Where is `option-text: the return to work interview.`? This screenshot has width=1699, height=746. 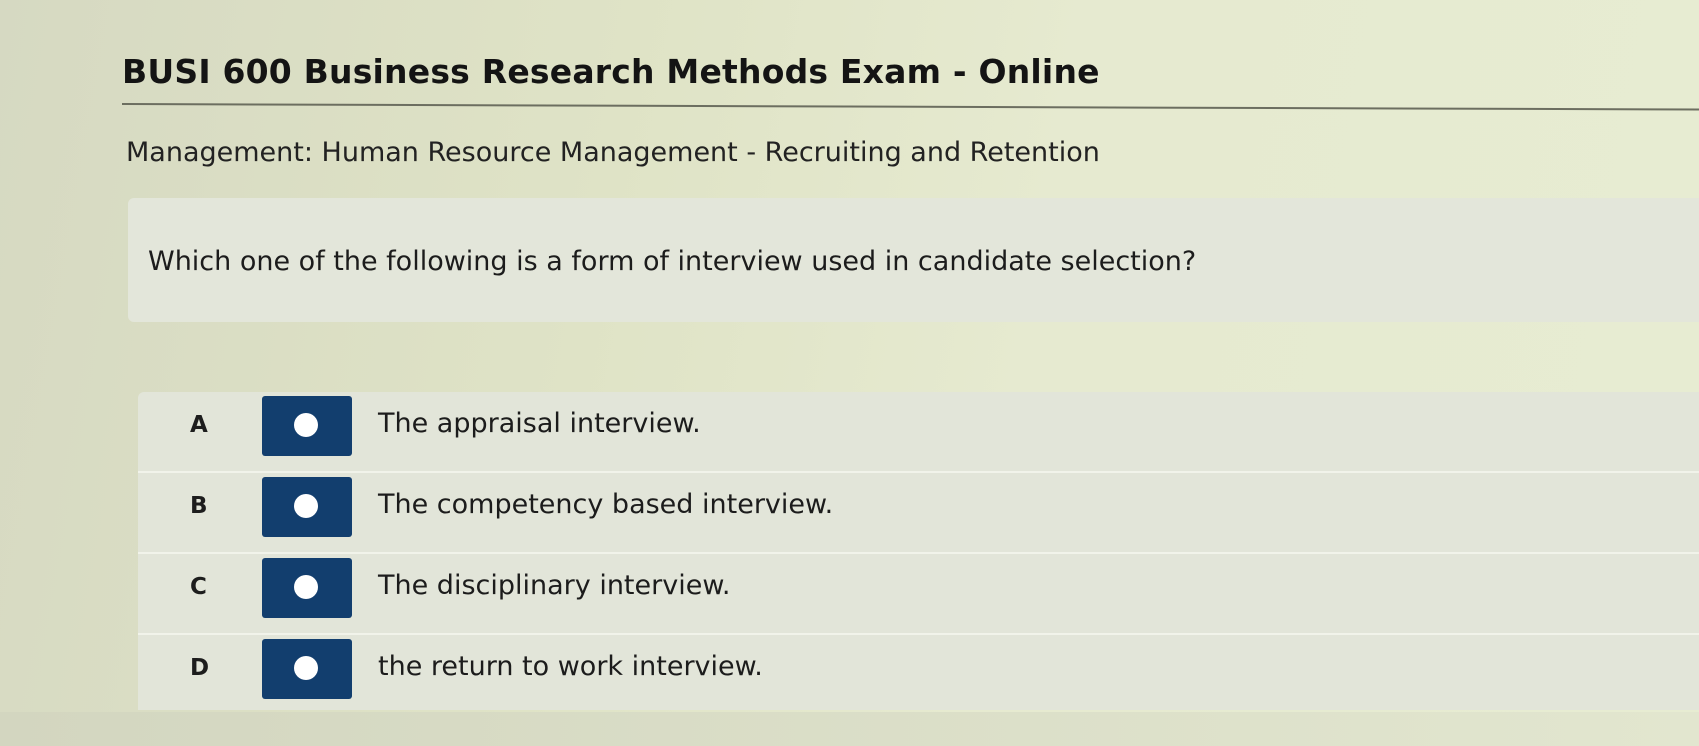
option-text: the return to work interview. is located at coordinates (570, 666).